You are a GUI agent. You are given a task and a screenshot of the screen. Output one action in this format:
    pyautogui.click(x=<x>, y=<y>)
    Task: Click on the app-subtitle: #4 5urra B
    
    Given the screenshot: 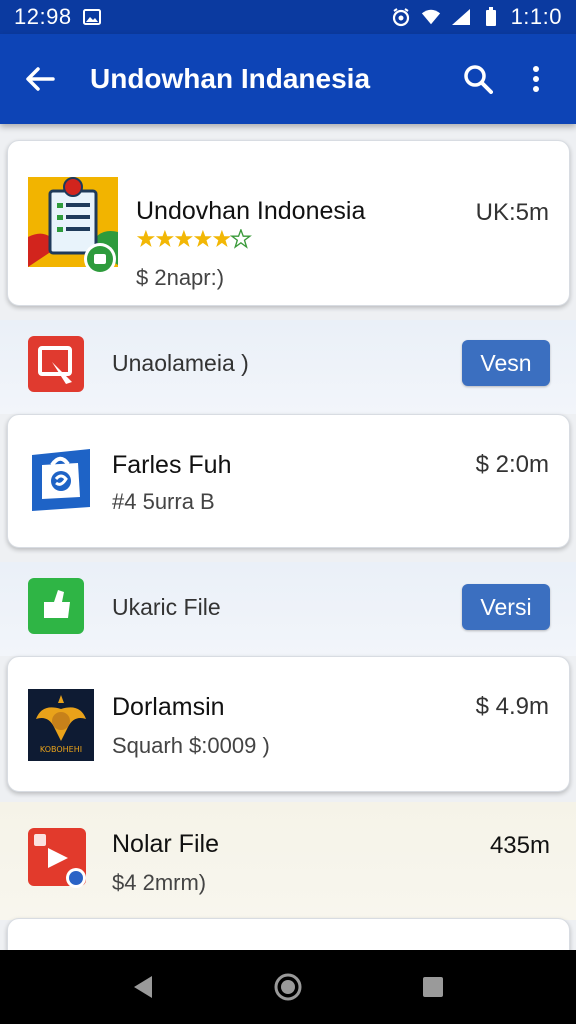 What is the action you would take?
    pyautogui.click(x=163, y=501)
    